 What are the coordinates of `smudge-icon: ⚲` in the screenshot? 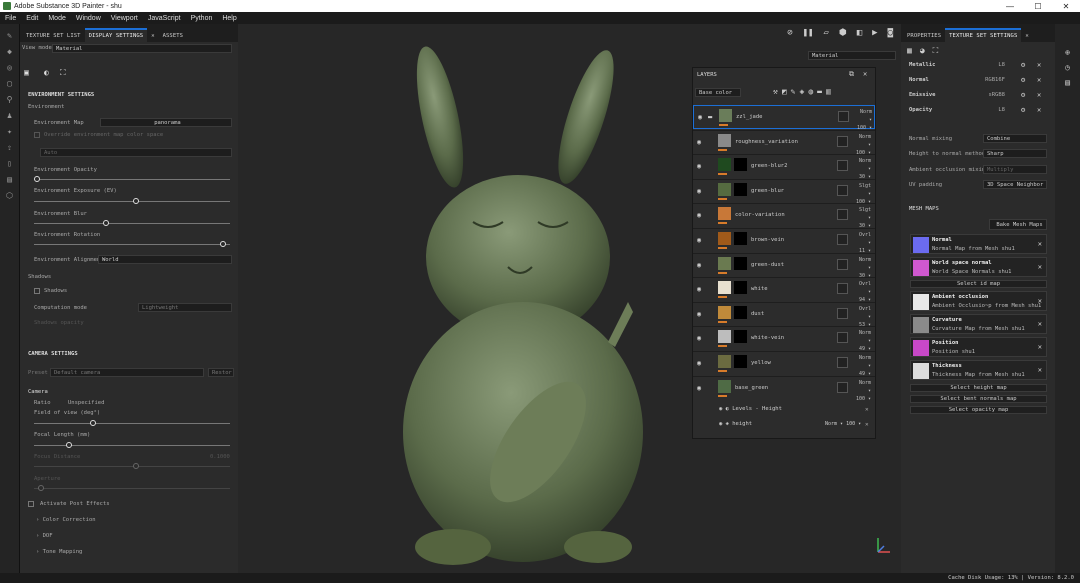 It's located at (10, 100).